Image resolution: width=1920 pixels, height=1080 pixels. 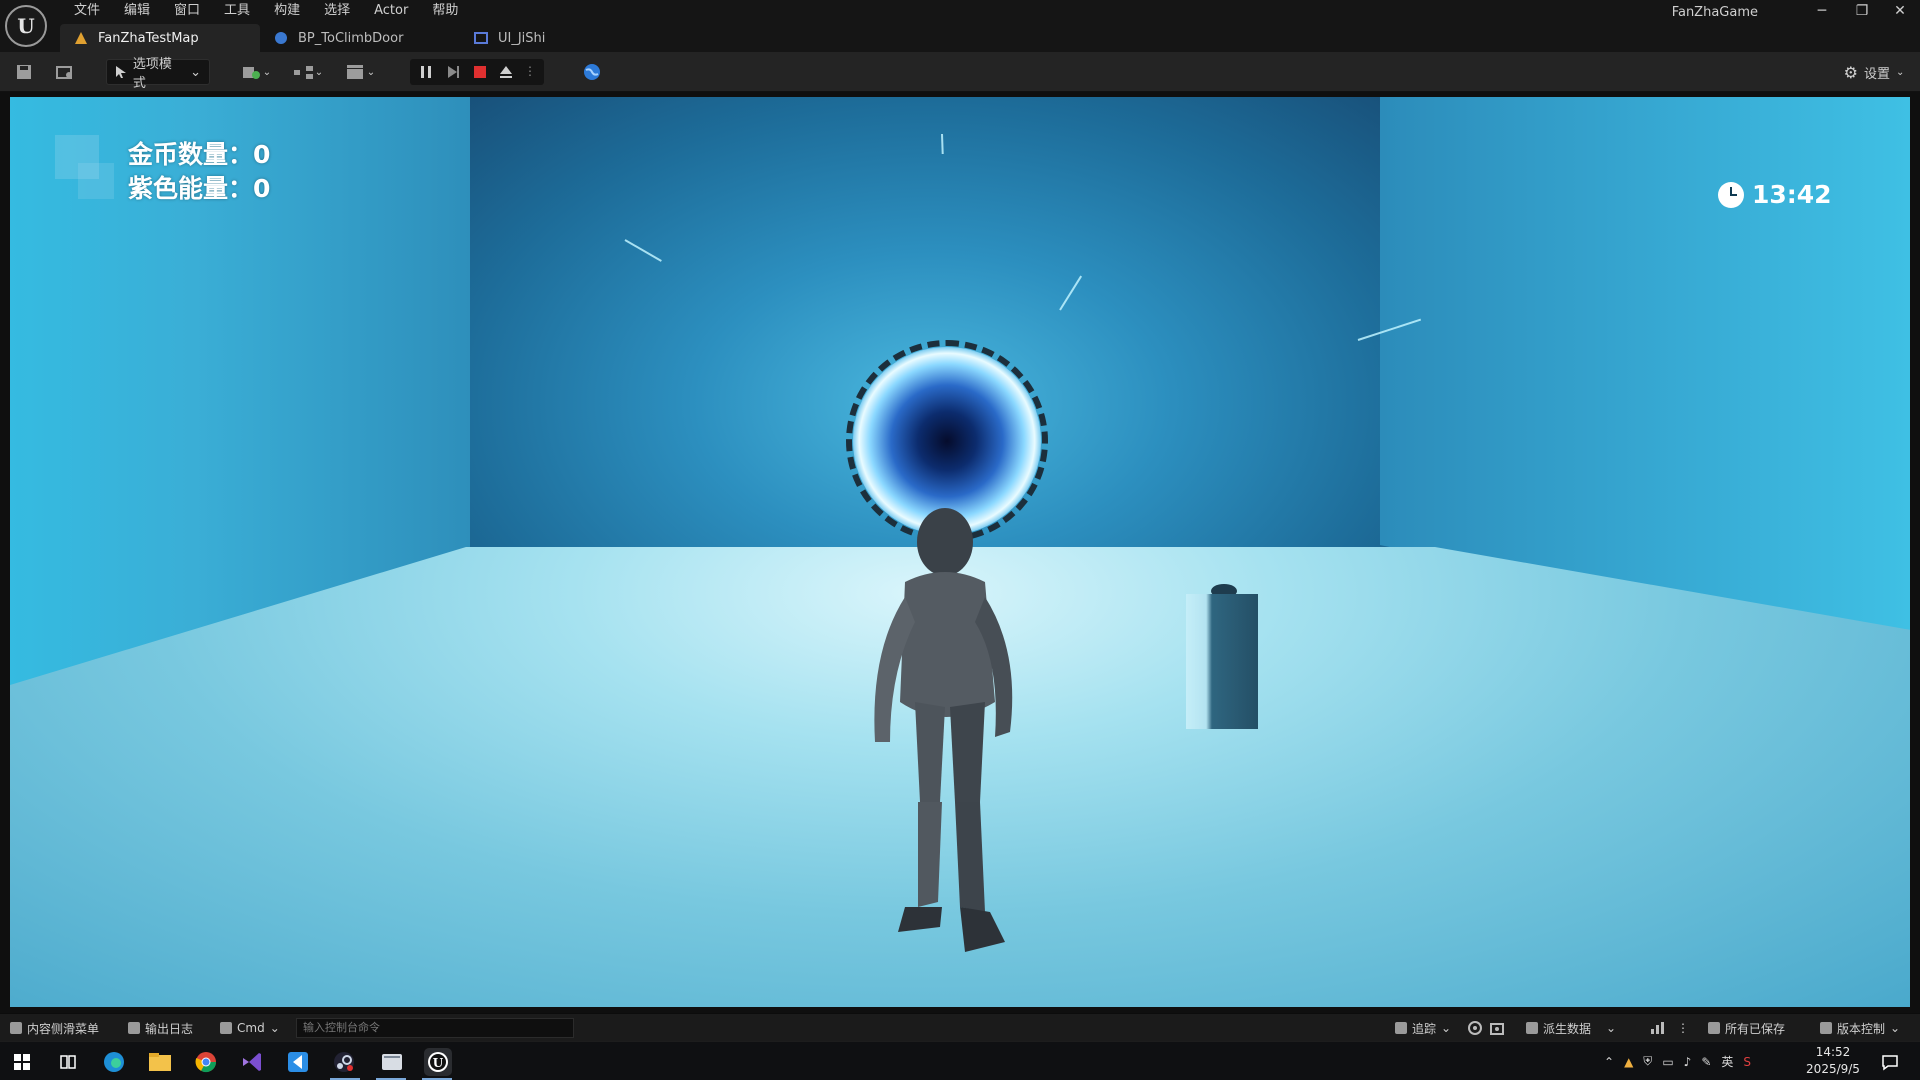 What do you see at coordinates (960, 1060) in the screenshot?
I see `windows-taskbar: U ⌃ ▲ ⛨ ▭ ♪ ✎ 英 S 14:52 2025/9/5` at bounding box center [960, 1060].